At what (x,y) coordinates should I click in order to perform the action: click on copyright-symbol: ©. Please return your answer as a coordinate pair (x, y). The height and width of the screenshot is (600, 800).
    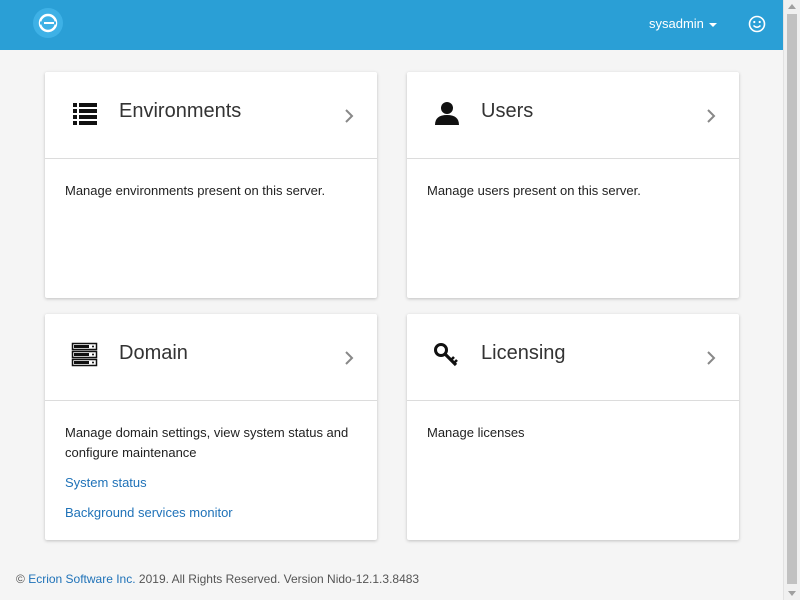
    Looking at the image, I should click on (20, 579).